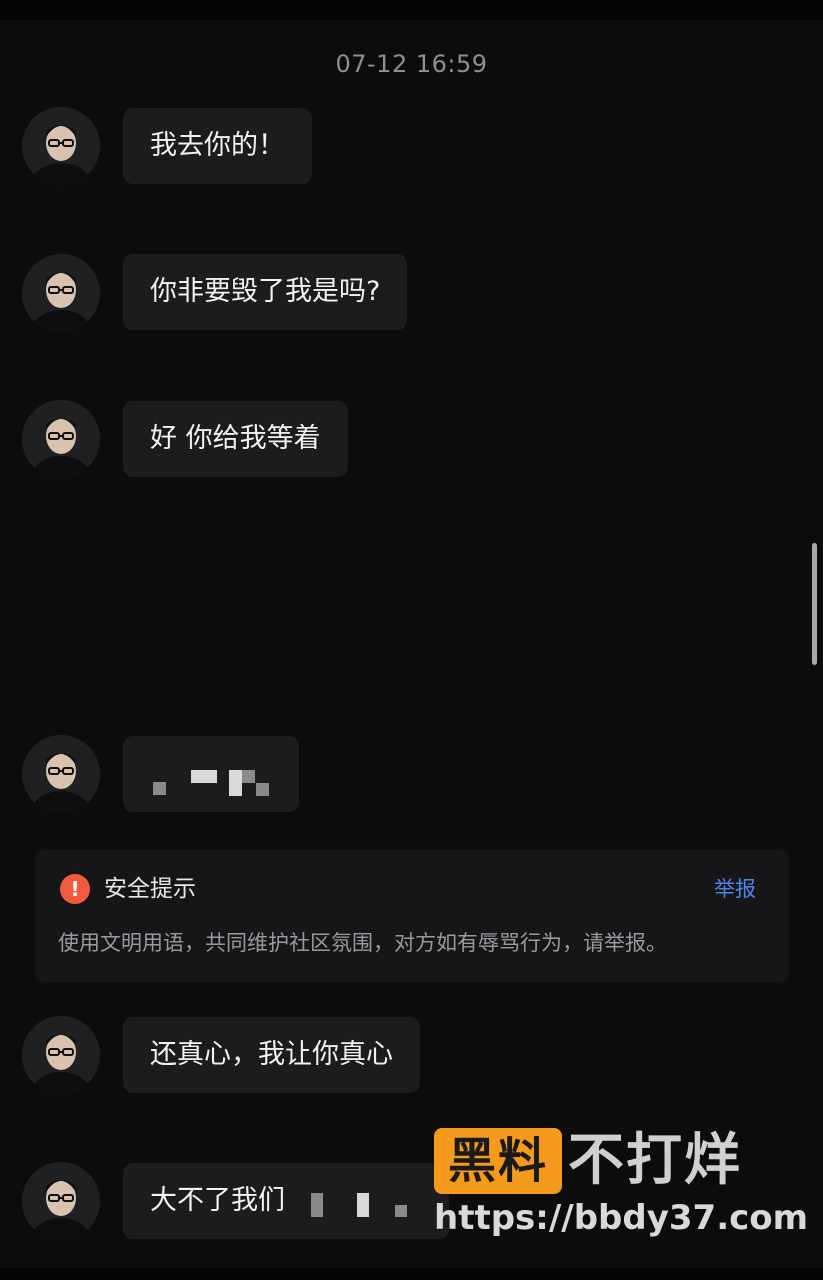  What do you see at coordinates (150, 889) in the screenshot?
I see `safety-notice-title: 安全提示` at bounding box center [150, 889].